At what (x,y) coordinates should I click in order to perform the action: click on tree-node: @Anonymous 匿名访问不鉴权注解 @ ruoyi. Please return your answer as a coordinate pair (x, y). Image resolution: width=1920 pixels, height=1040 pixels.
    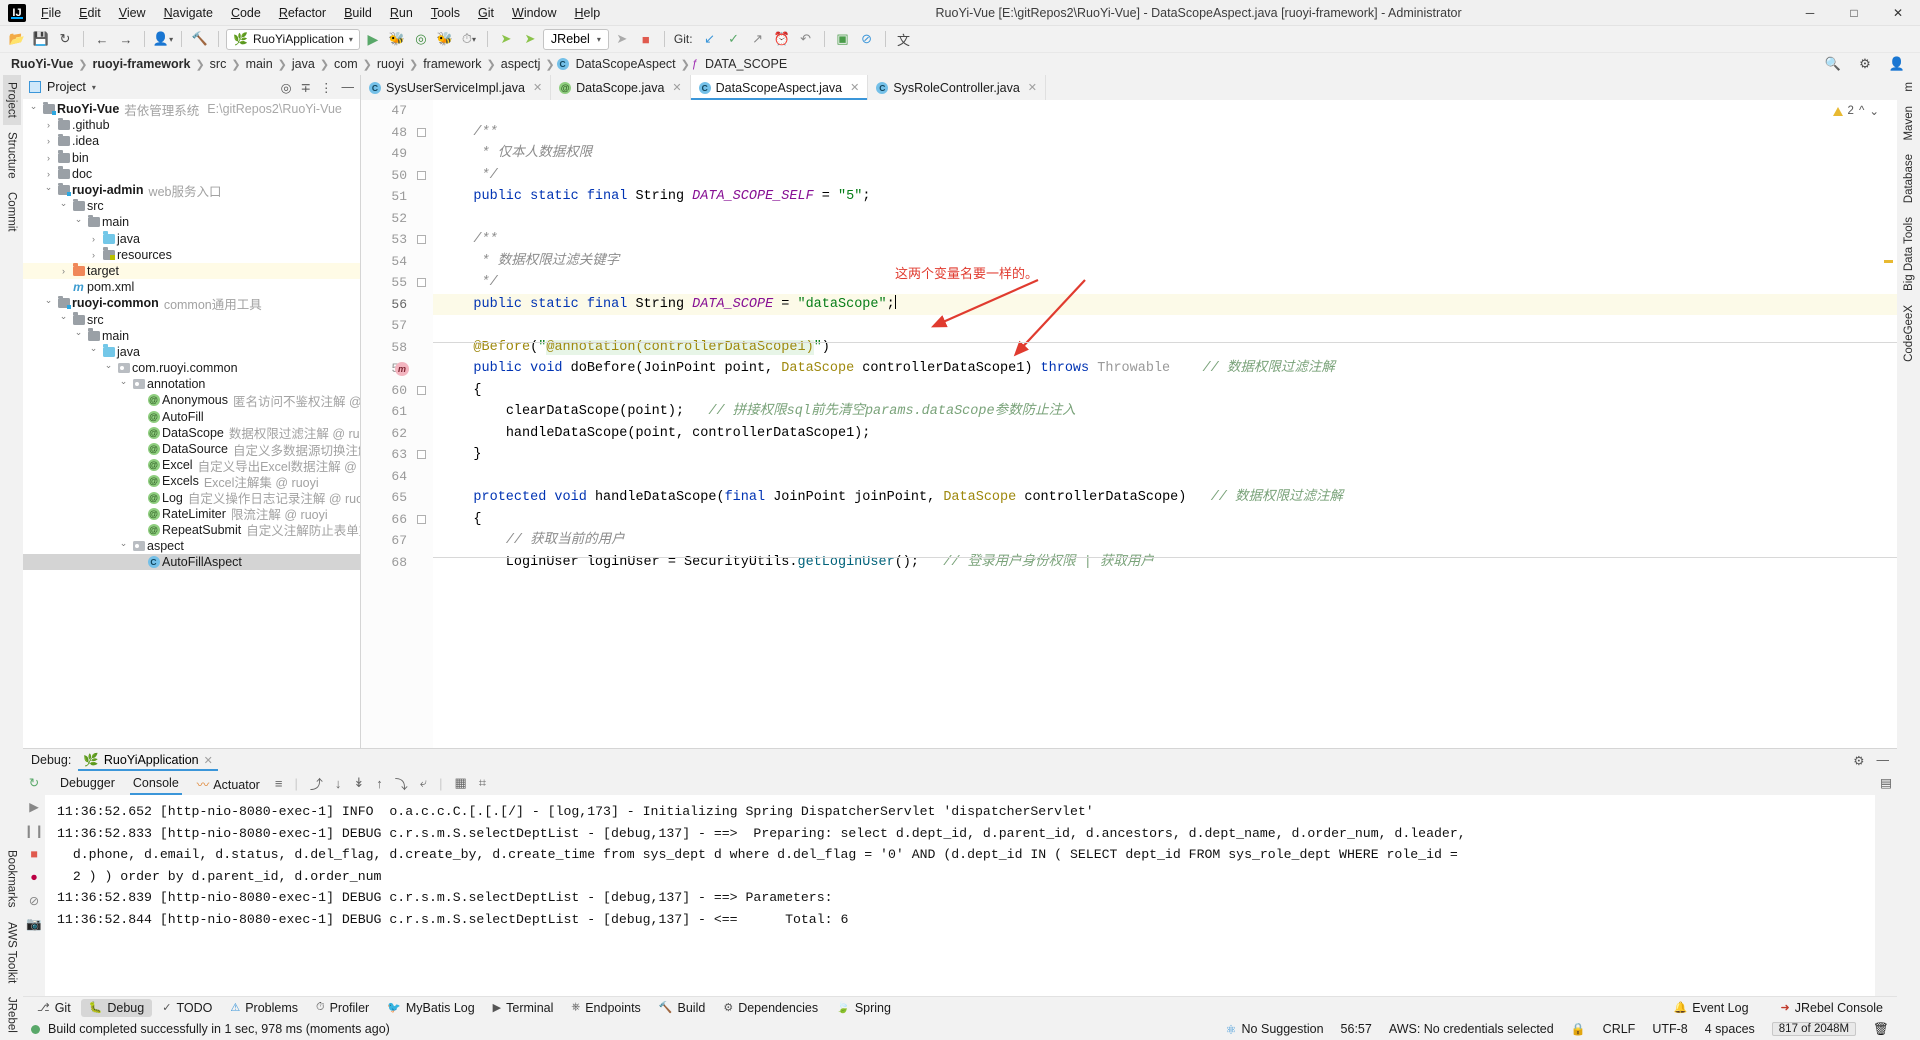
    Looking at the image, I should click on (191, 400).